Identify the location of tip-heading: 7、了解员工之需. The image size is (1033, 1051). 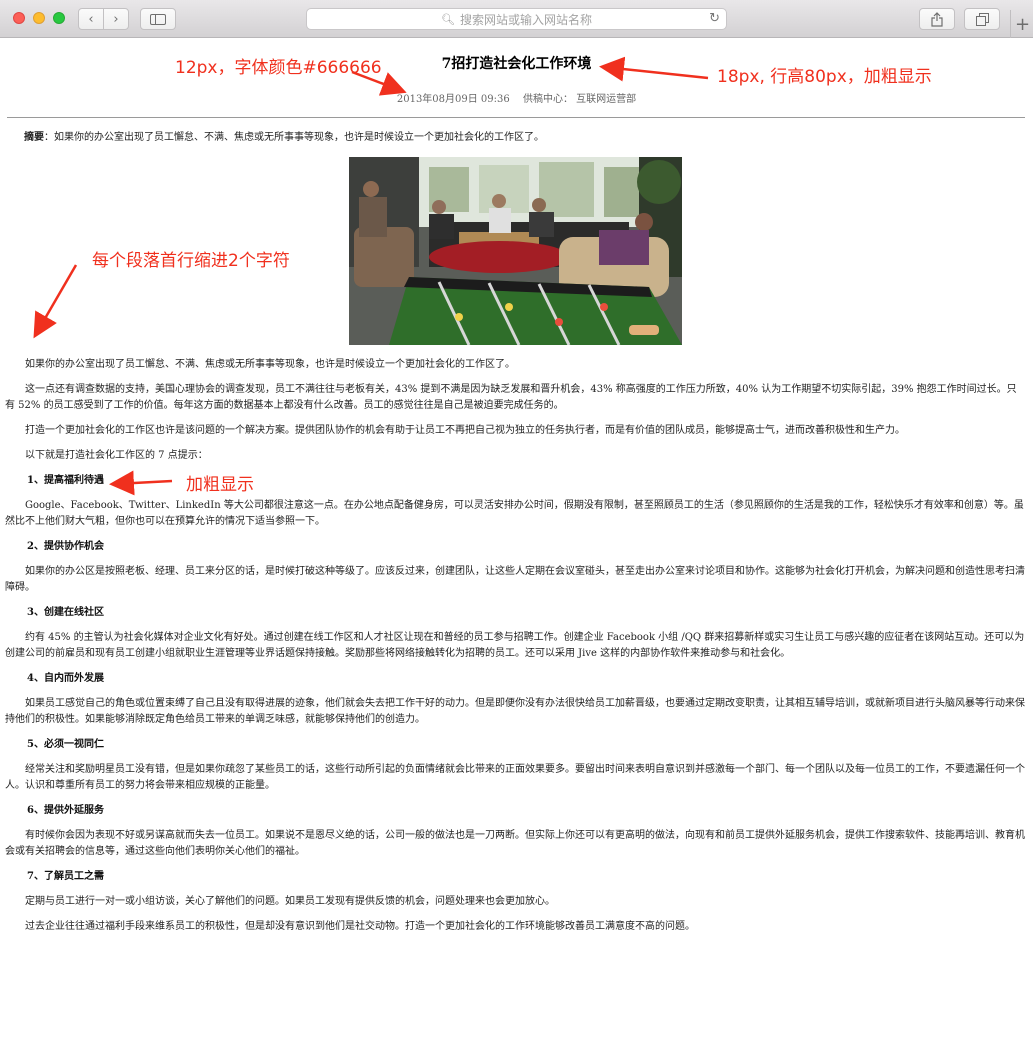
(65, 876).